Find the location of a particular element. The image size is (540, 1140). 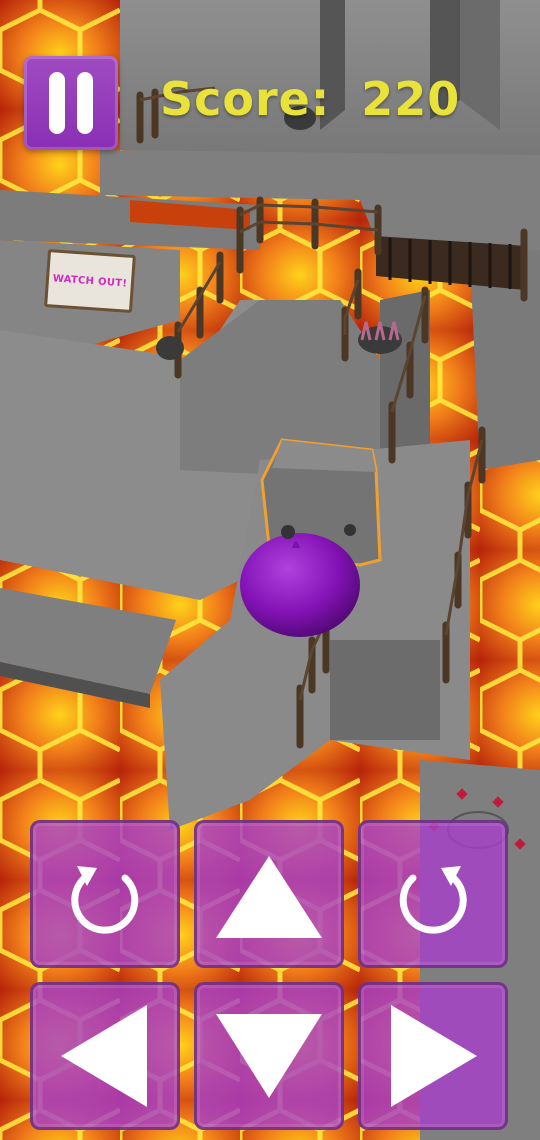

move-down-button is located at coordinates (269, 1056).